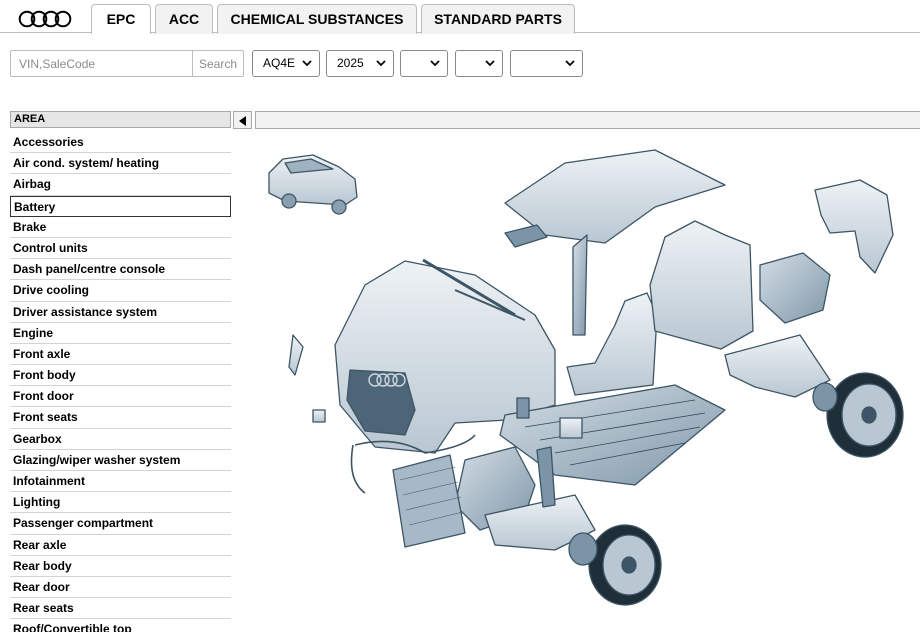 The width and height of the screenshot is (920, 632). Describe the element at coordinates (121, 19) in the screenshot. I see `tab-epc: EPC` at that location.